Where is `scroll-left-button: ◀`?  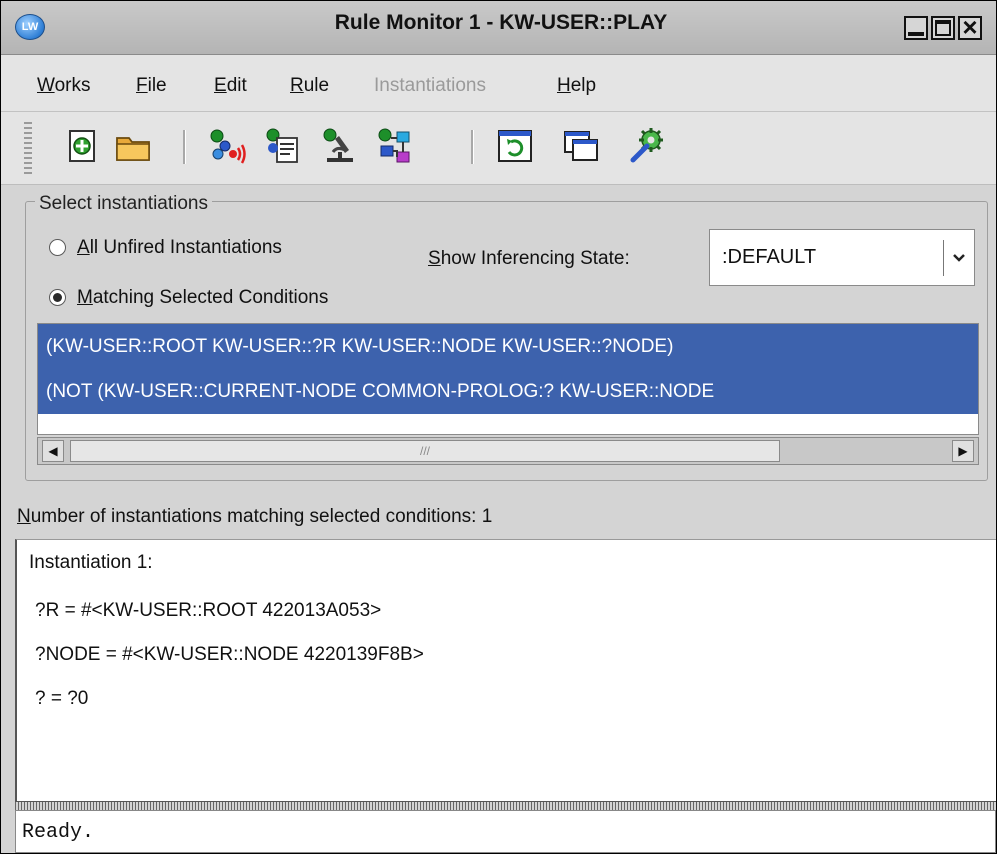 scroll-left-button: ◀ is located at coordinates (53, 451).